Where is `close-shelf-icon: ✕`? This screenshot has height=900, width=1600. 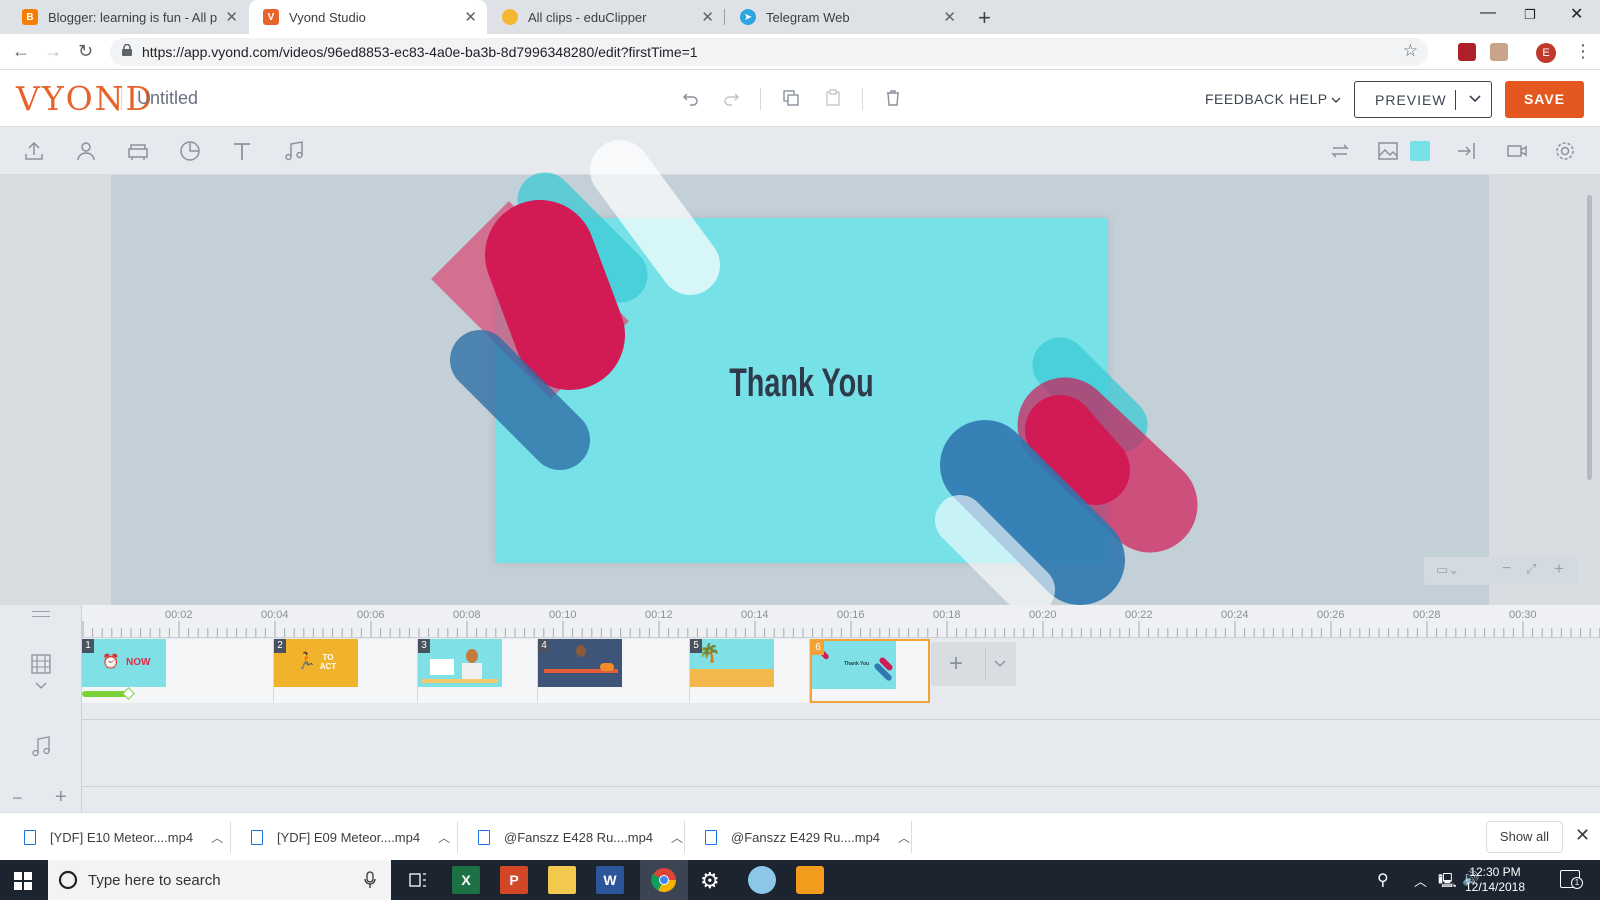
close-shelf-icon: ✕ is located at coordinates (1582, 835).